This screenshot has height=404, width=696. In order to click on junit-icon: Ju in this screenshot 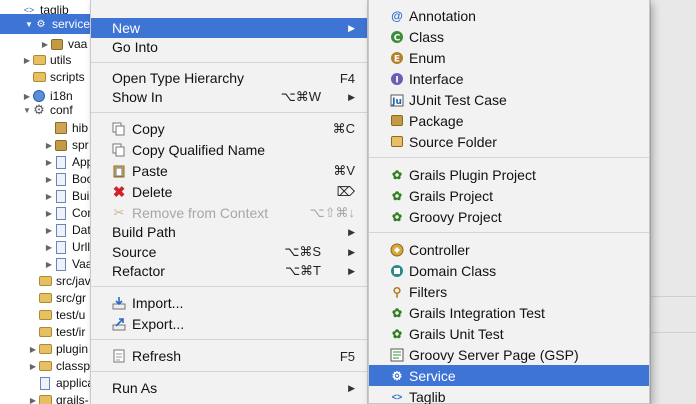, I will do `click(397, 100)`.